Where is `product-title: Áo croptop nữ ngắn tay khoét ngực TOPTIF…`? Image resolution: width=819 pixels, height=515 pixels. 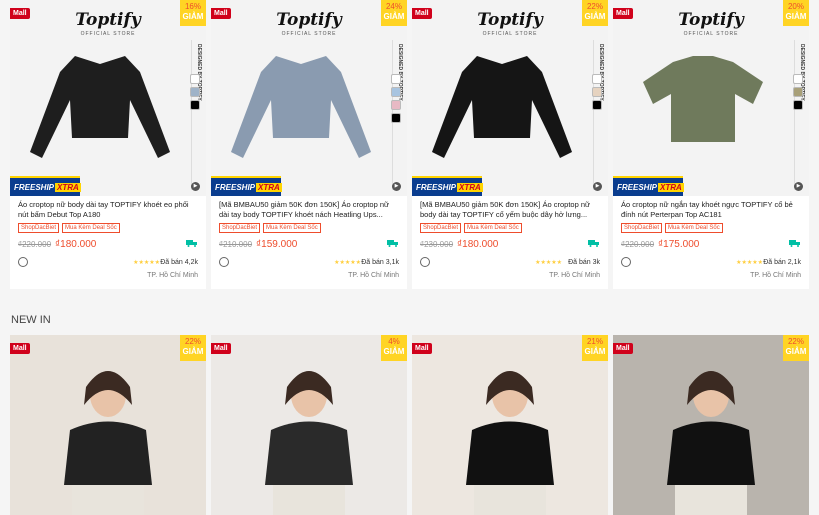 product-title: Áo croptop nữ ngắn tay khoét ngực TOPTIF… is located at coordinates (711, 210).